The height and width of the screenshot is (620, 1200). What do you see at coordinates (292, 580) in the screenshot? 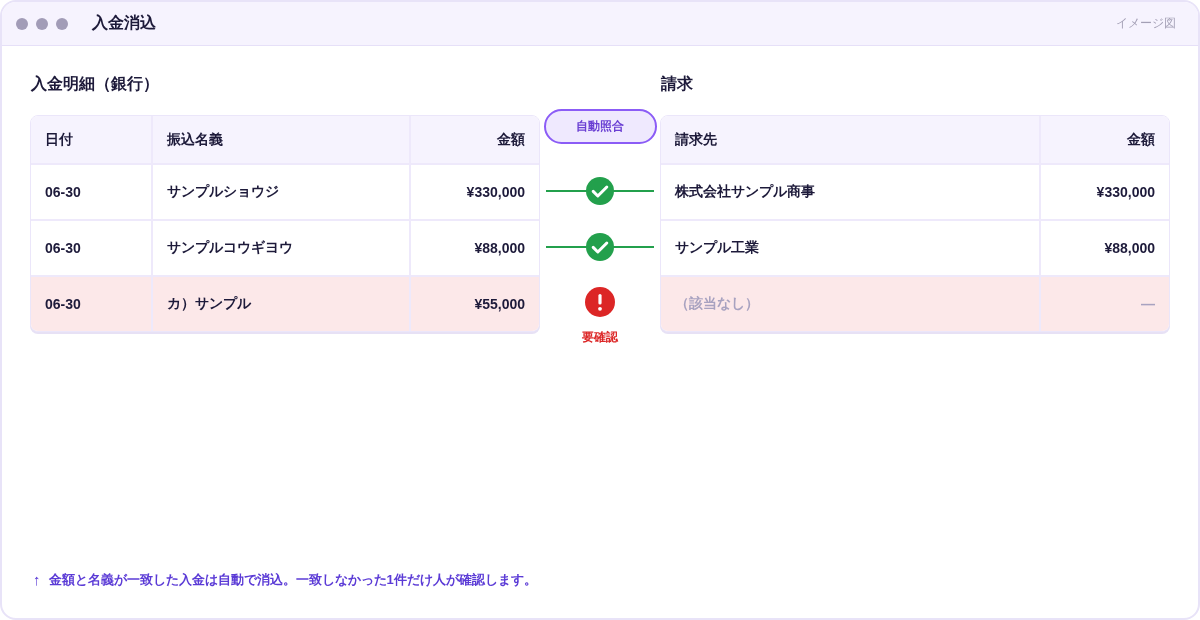
I see `footer-note: 金額と名義が一致した入金は自動で消込。一致しなかった1件だけ人が確認します。` at bounding box center [292, 580].